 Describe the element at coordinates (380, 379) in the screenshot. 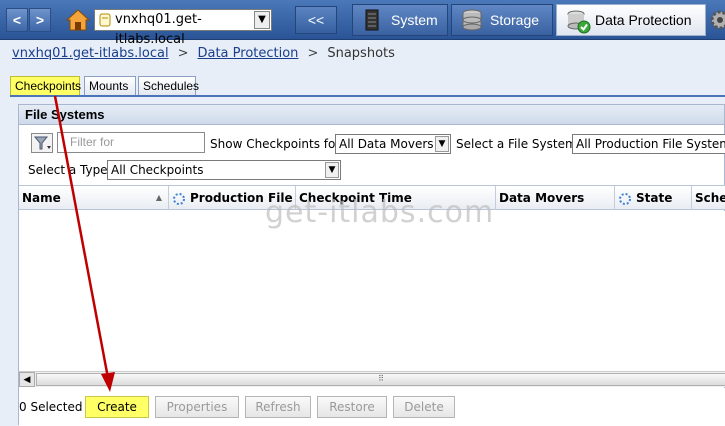

I see `scrollbar-thumb: ⠿` at that location.